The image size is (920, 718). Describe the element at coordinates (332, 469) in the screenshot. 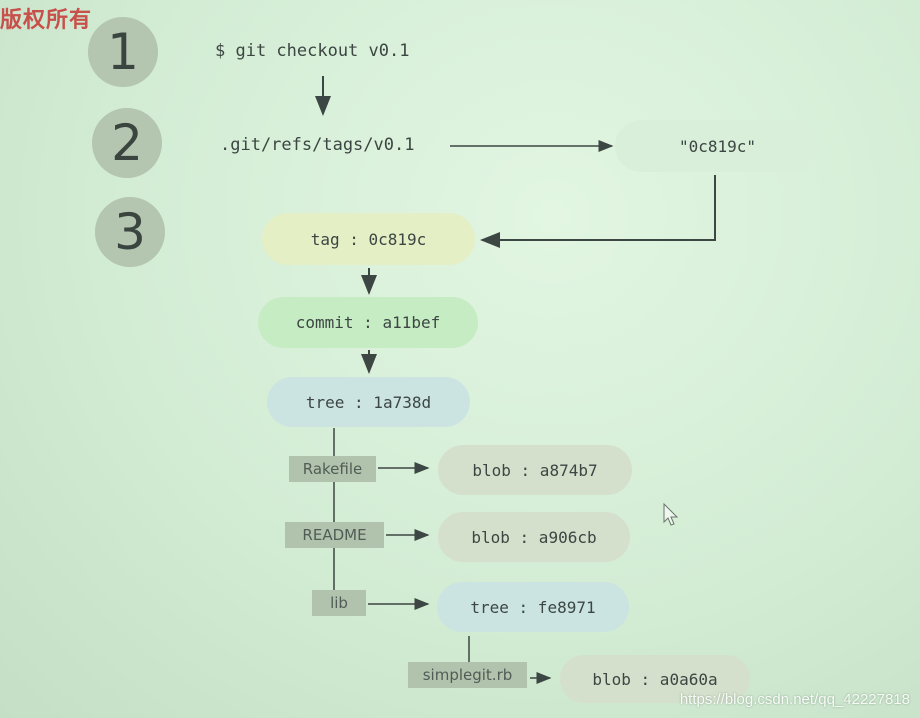

I see `entry-rakefile: Rakefile` at that location.